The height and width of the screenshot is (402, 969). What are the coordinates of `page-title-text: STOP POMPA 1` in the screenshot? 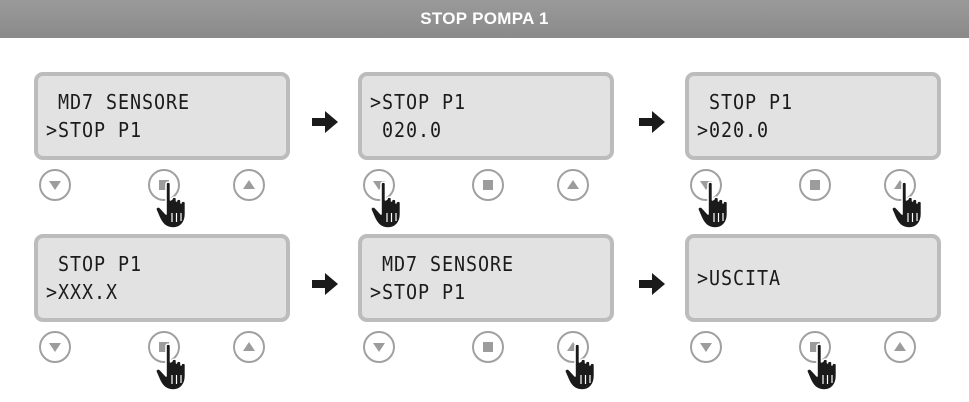 It's located at (484, 18).